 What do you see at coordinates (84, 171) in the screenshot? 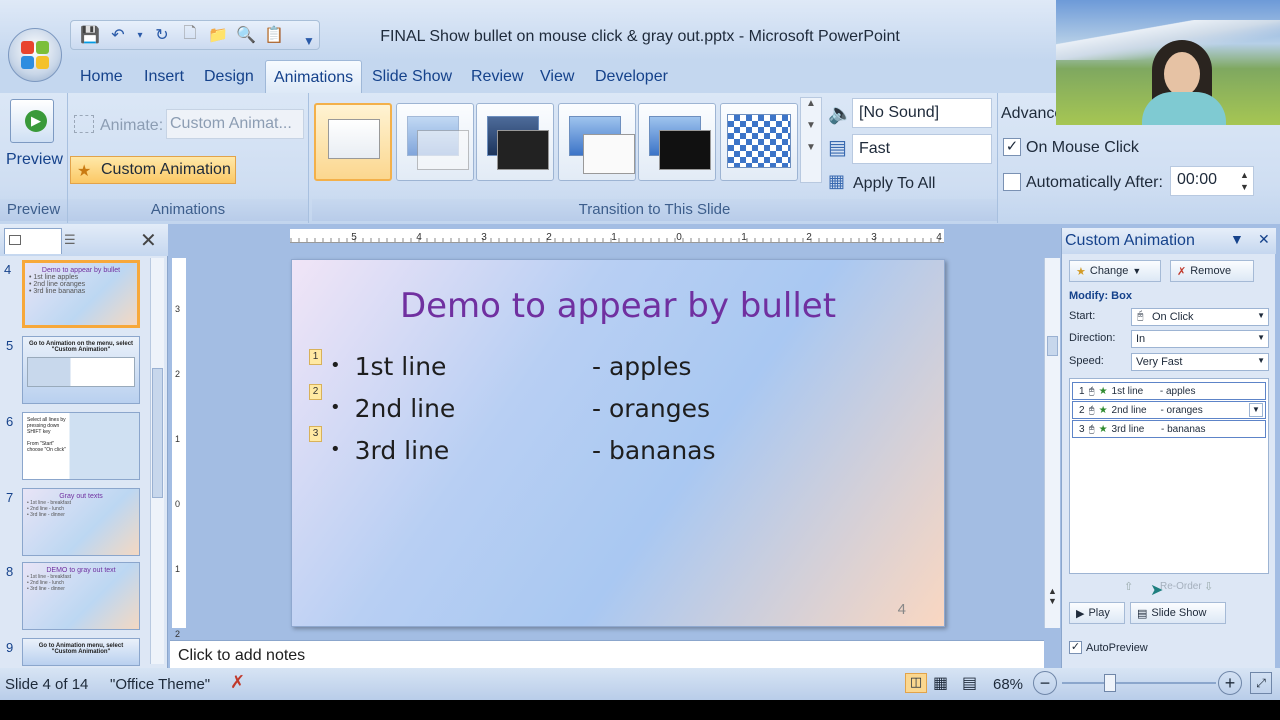
I see `custom-animation-icon: ★` at bounding box center [84, 171].